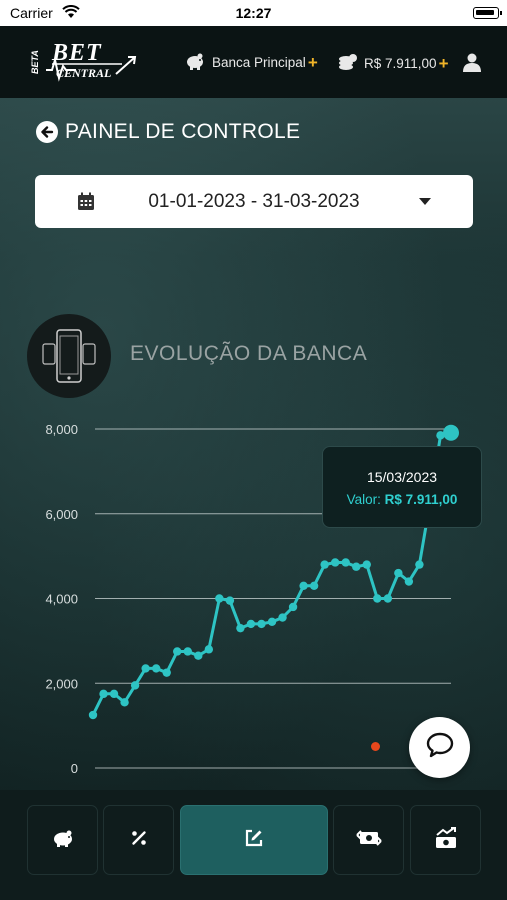  What do you see at coordinates (487, 13) in the screenshot?
I see `battery-icon` at bounding box center [487, 13].